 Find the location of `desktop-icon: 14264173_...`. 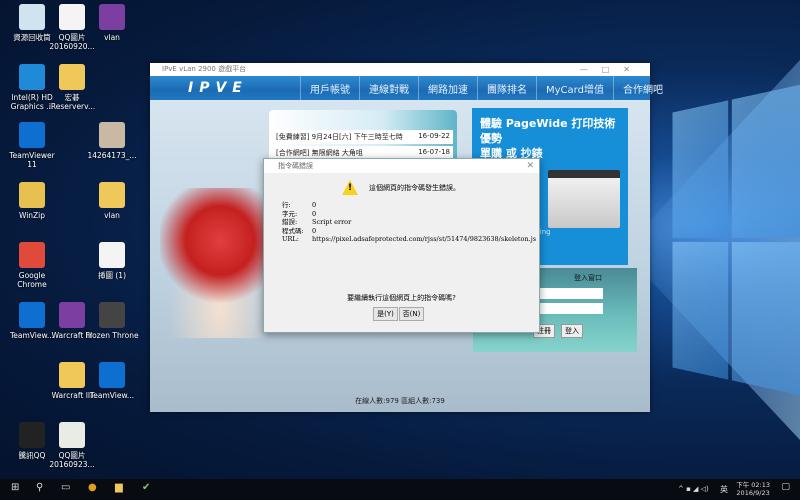

desktop-icon: 14264173_... is located at coordinates (112, 141).